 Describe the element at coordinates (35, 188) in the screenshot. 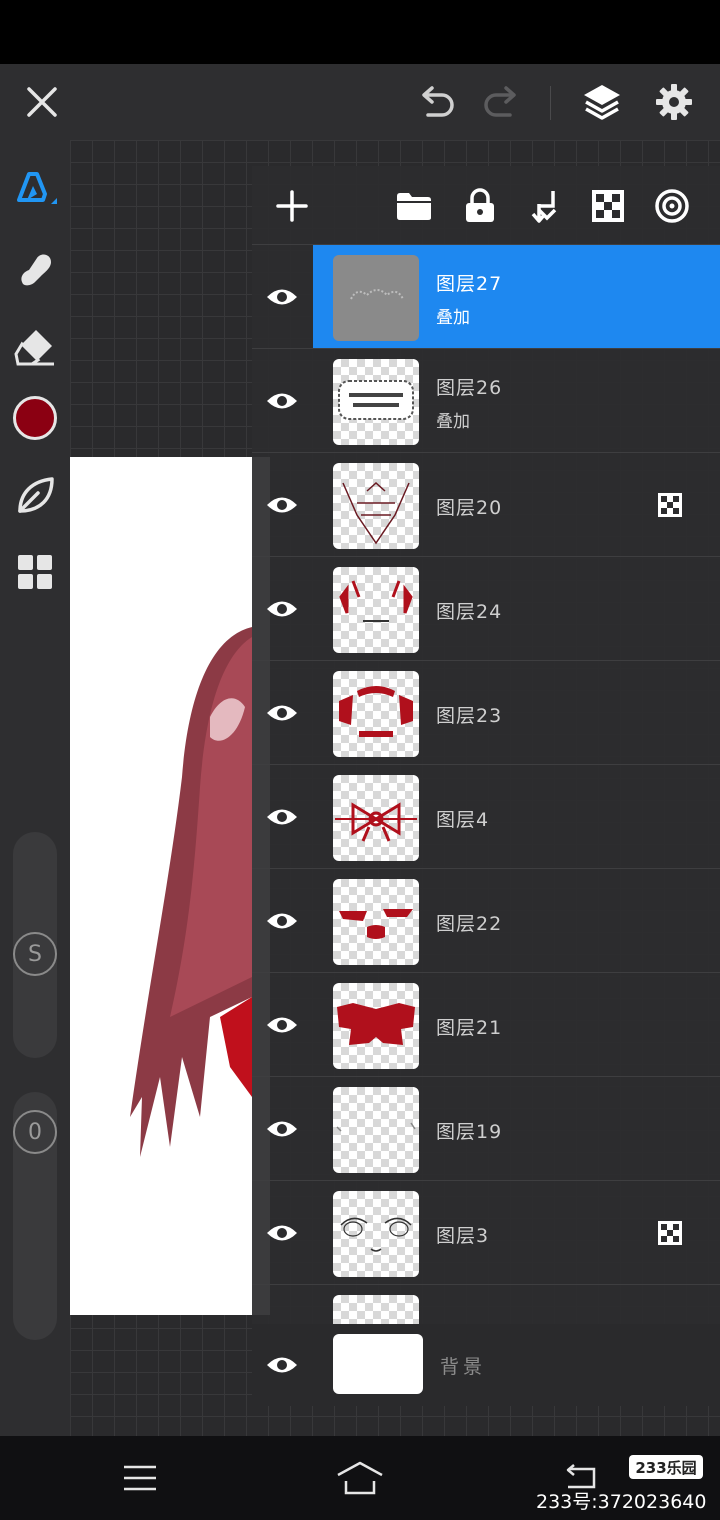

I see `brush-tool` at that location.